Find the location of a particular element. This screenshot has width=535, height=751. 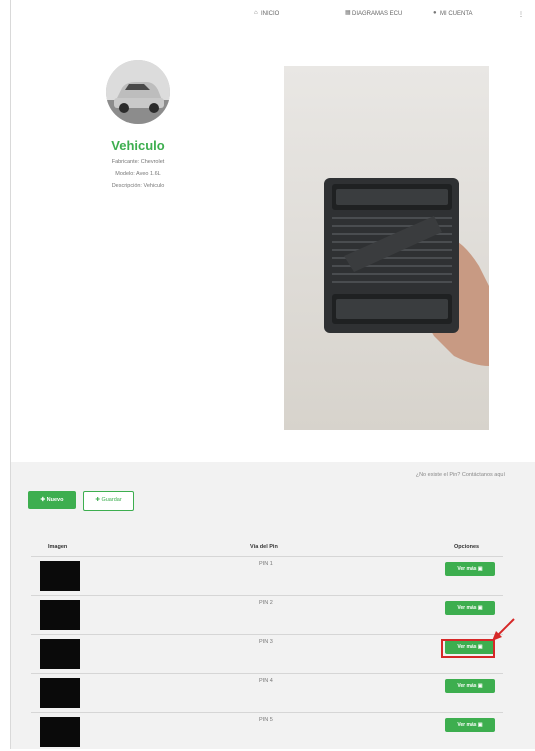

header-options: Opciones is located at coordinates (467, 547).